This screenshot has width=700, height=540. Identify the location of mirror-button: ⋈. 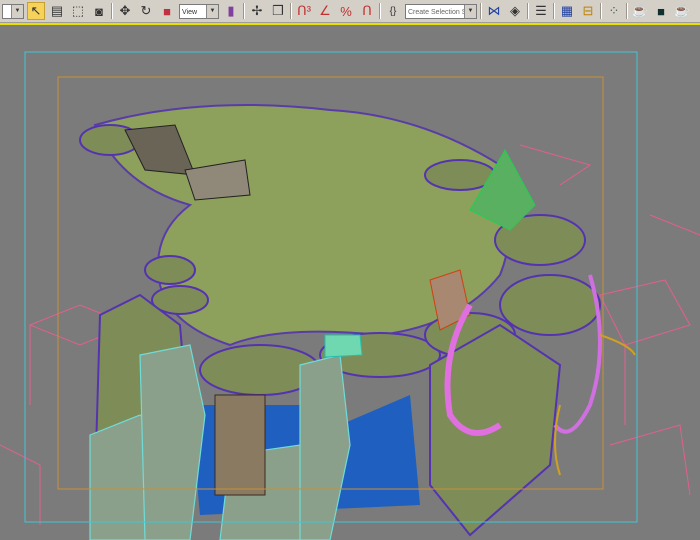
(494, 11).